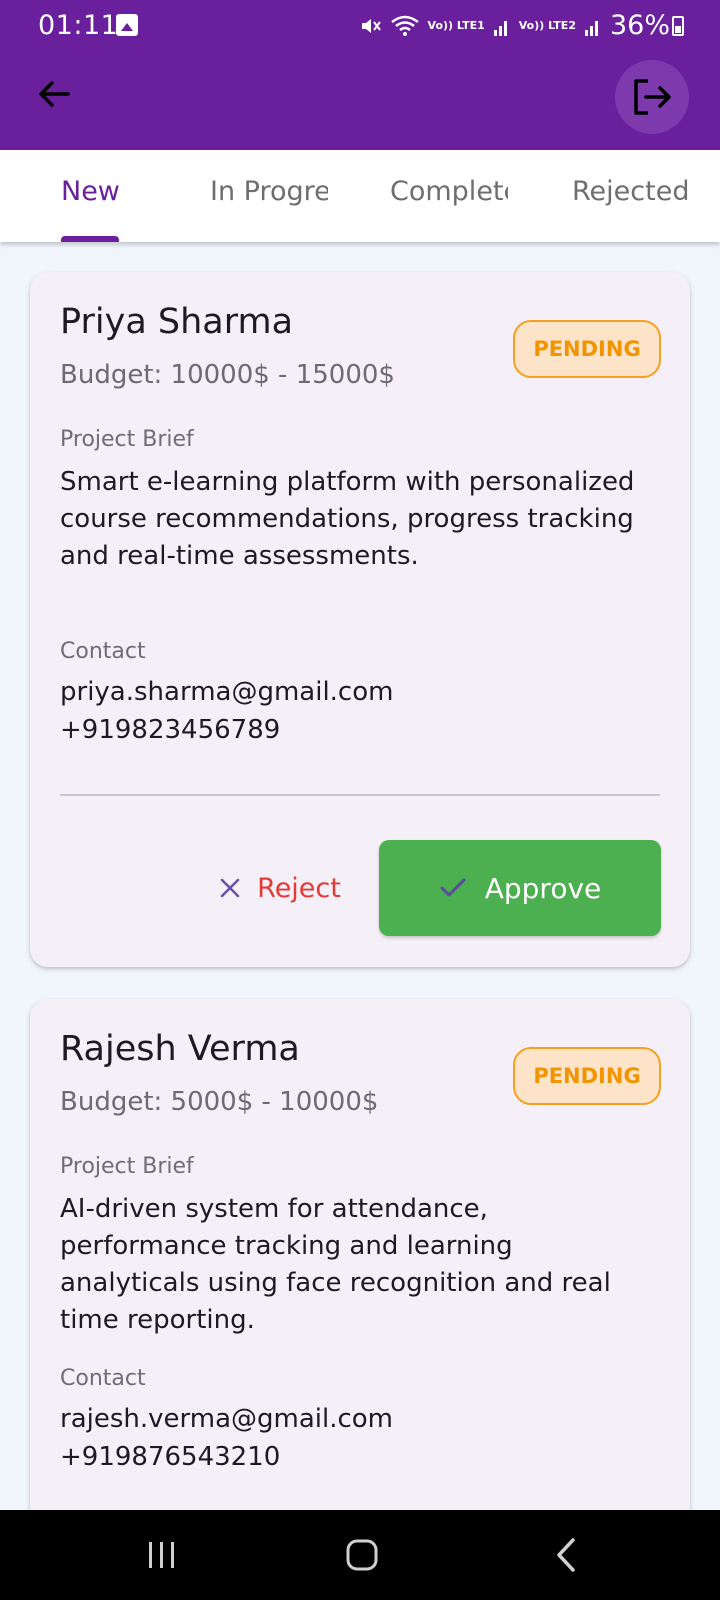  Describe the element at coordinates (543, 888) in the screenshot. I see `approve-label: Approve` at that location.